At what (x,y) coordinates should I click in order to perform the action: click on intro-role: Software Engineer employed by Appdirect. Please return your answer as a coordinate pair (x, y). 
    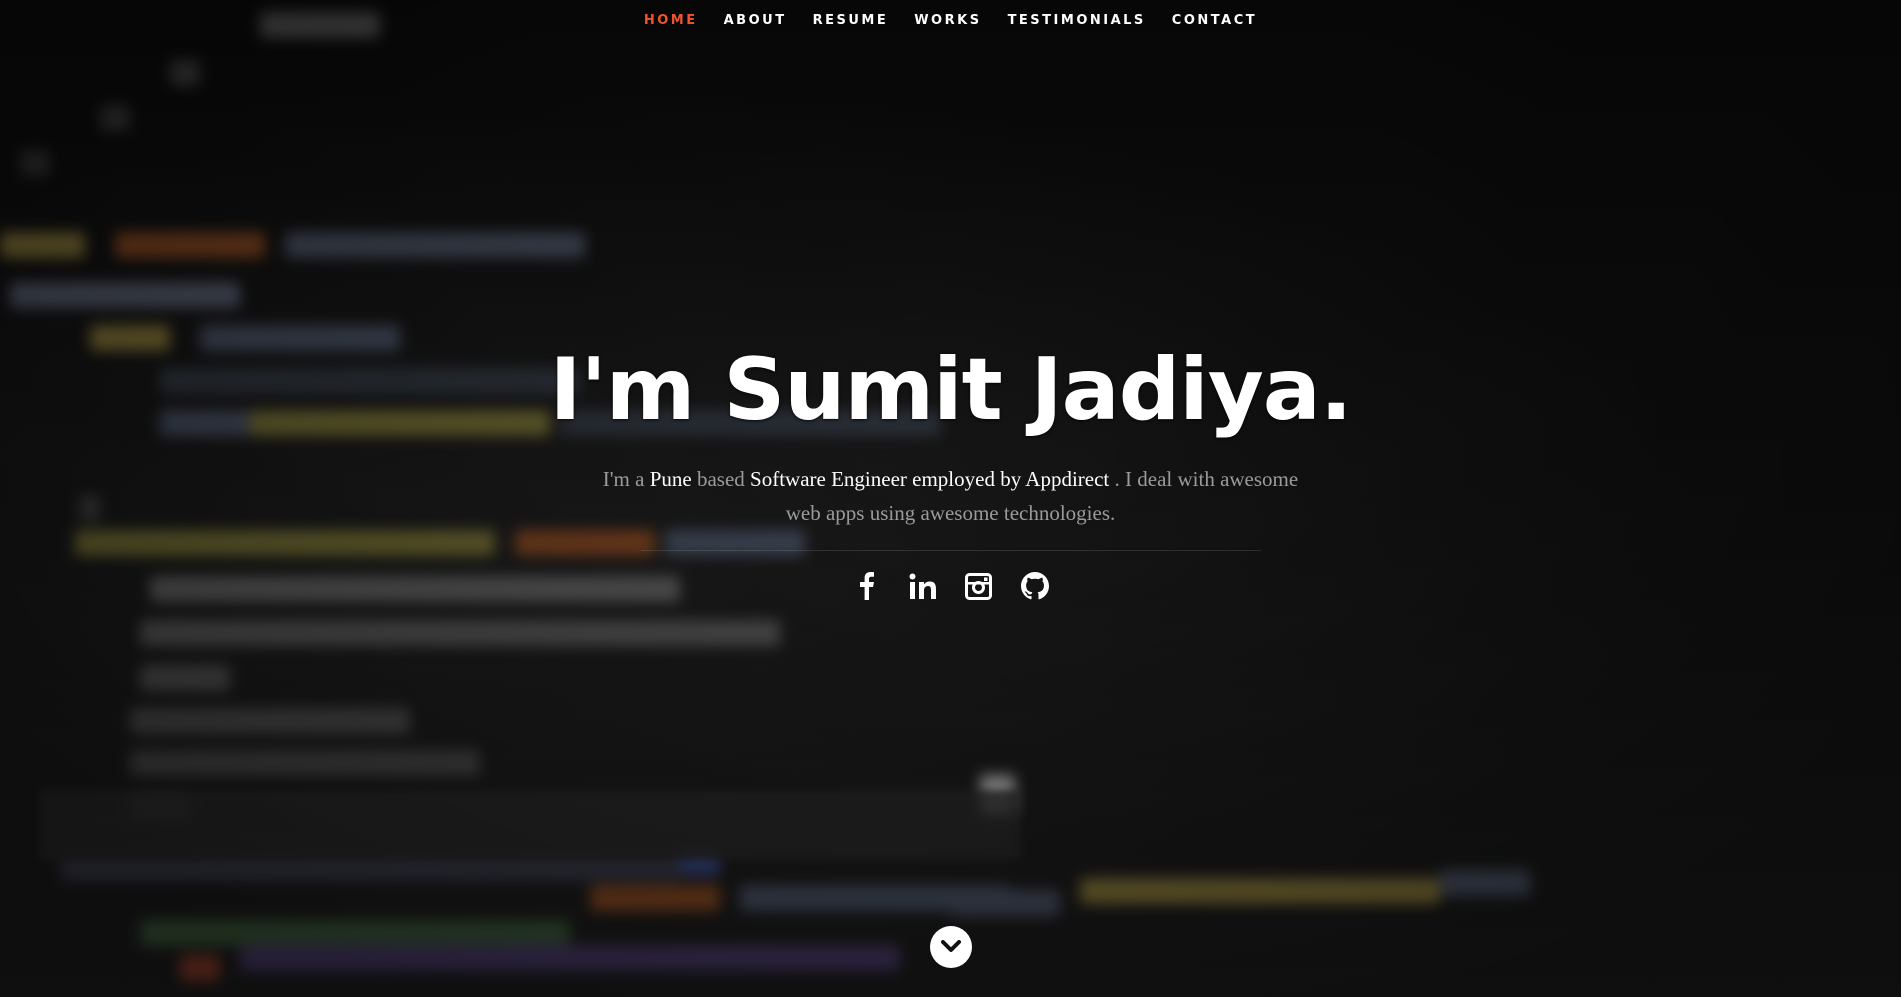
    Looking at the image, I should click on (930, 479).